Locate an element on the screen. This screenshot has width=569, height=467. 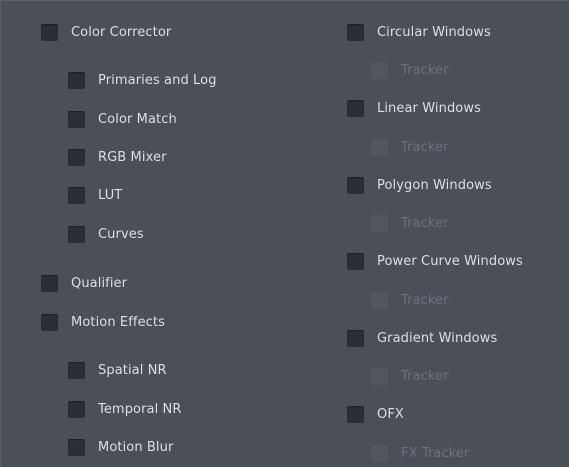
rgb-mixer-option: RGB Mixer is located at coordinates (117, 157).